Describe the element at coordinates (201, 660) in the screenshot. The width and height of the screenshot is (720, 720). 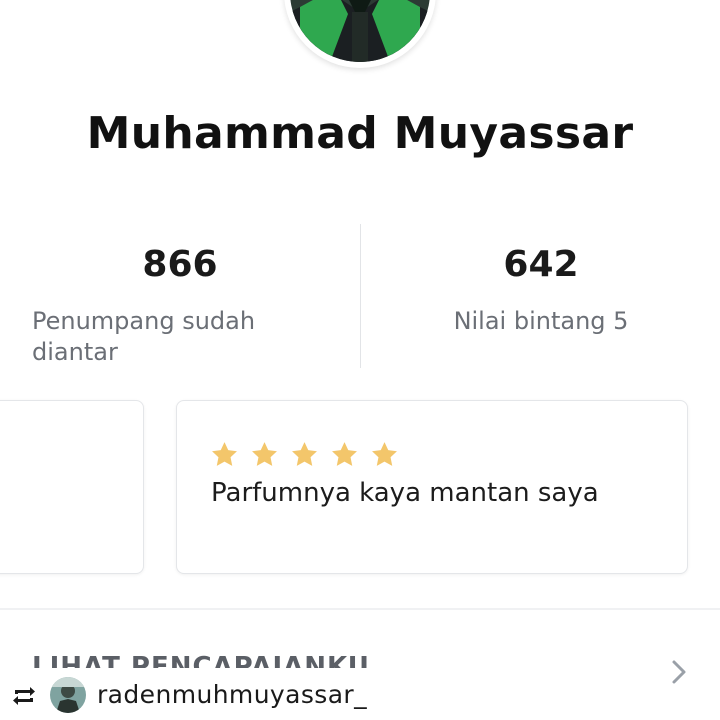
I see `view-achievements-link: LIHAT PENCAPAIANKU` at that location.